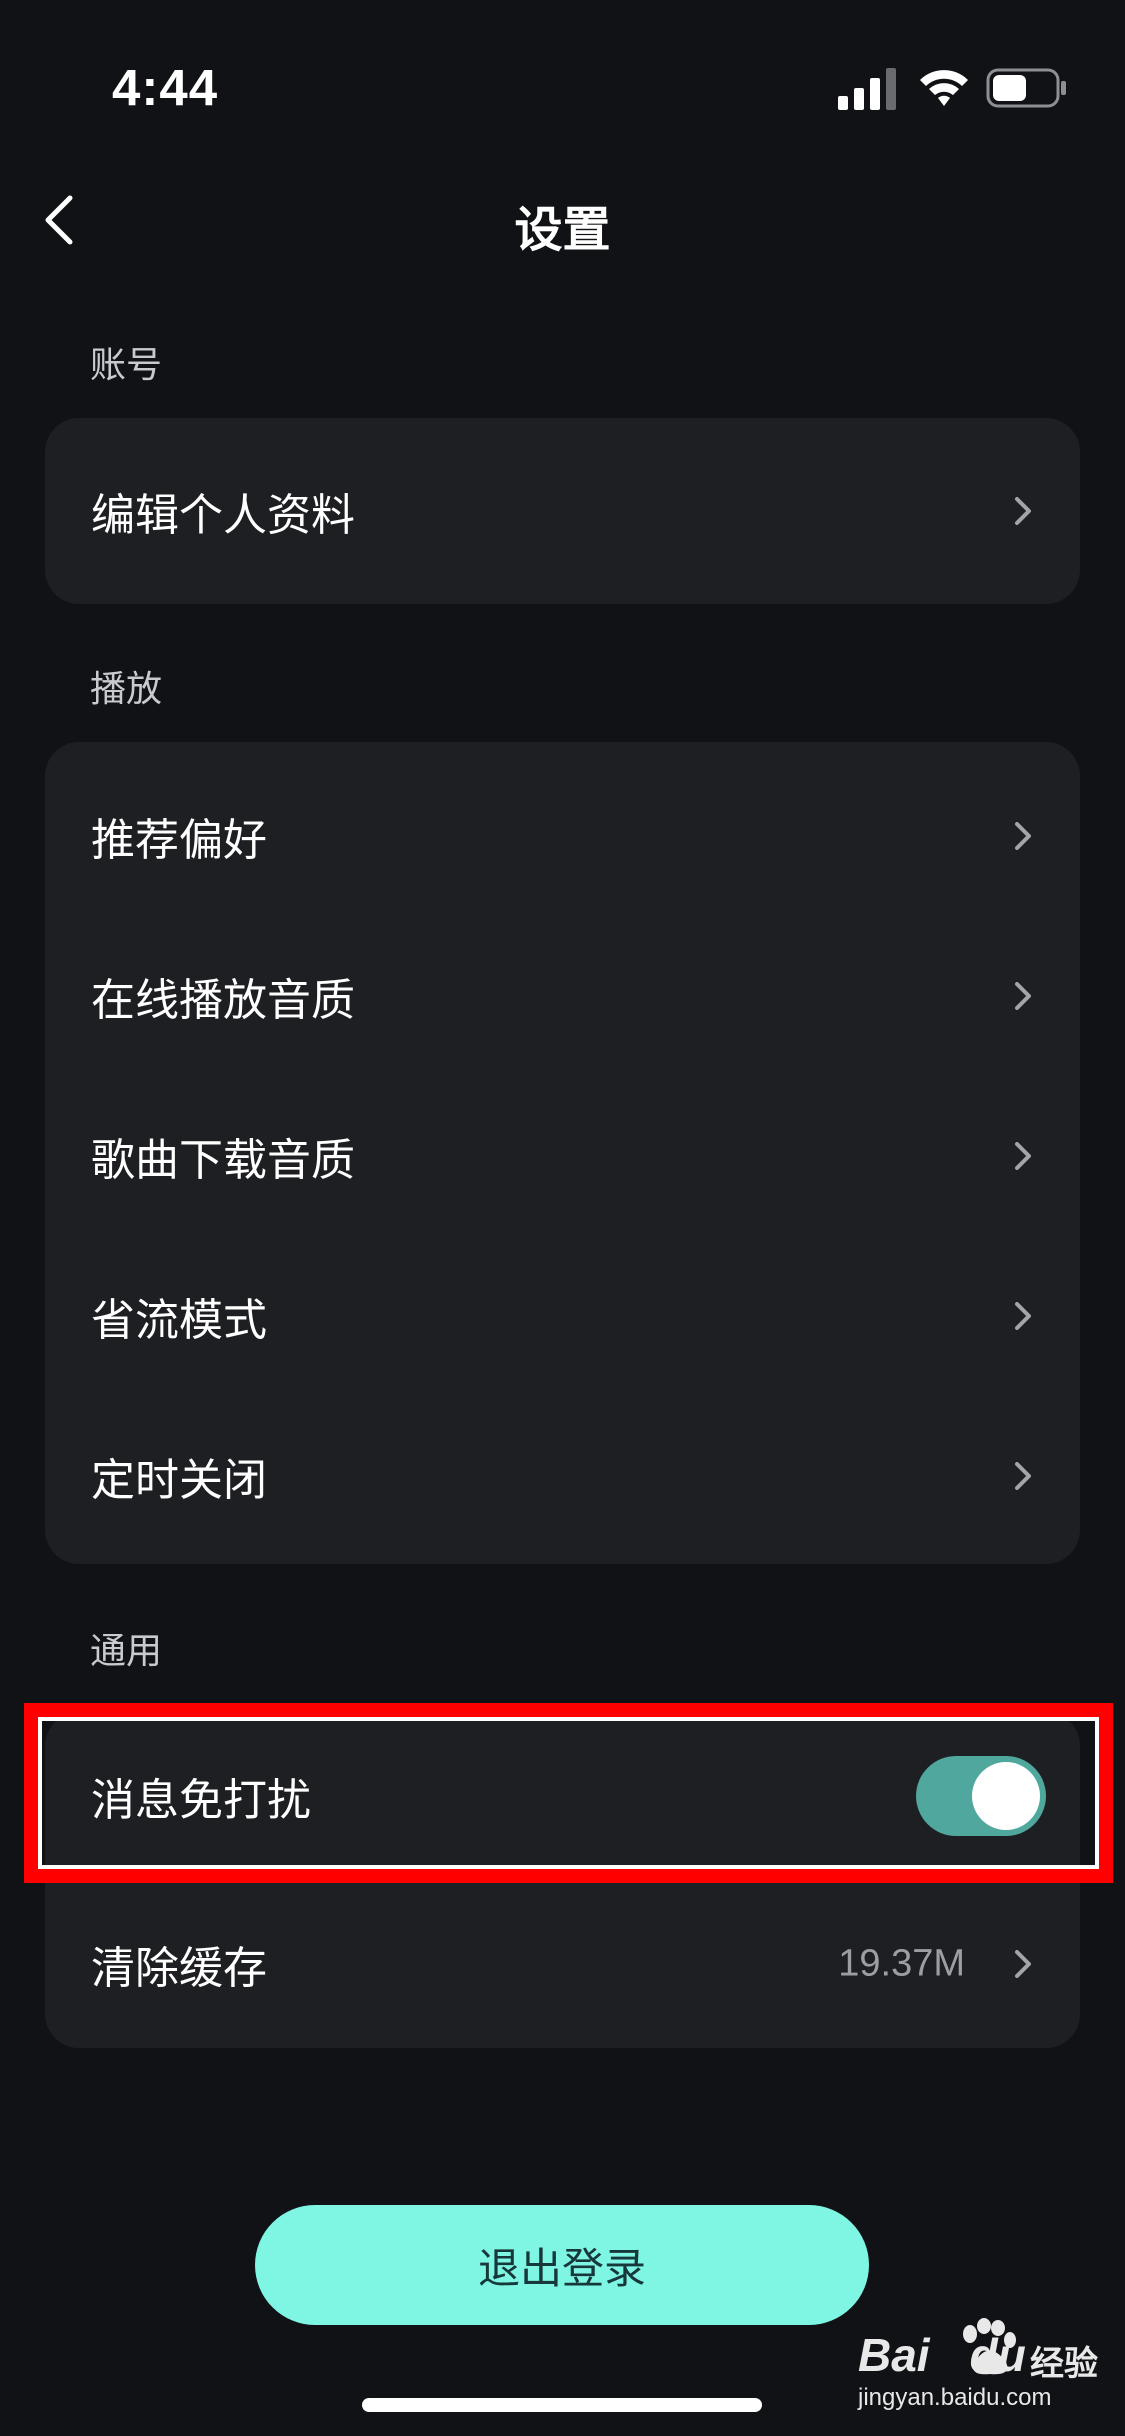 Image resolution: width=1125 pixels, height=2436 pixels. Describe the element at coordinates (562, 2265) in the screenshot. I see `logout-button: 退出登录` at that location.